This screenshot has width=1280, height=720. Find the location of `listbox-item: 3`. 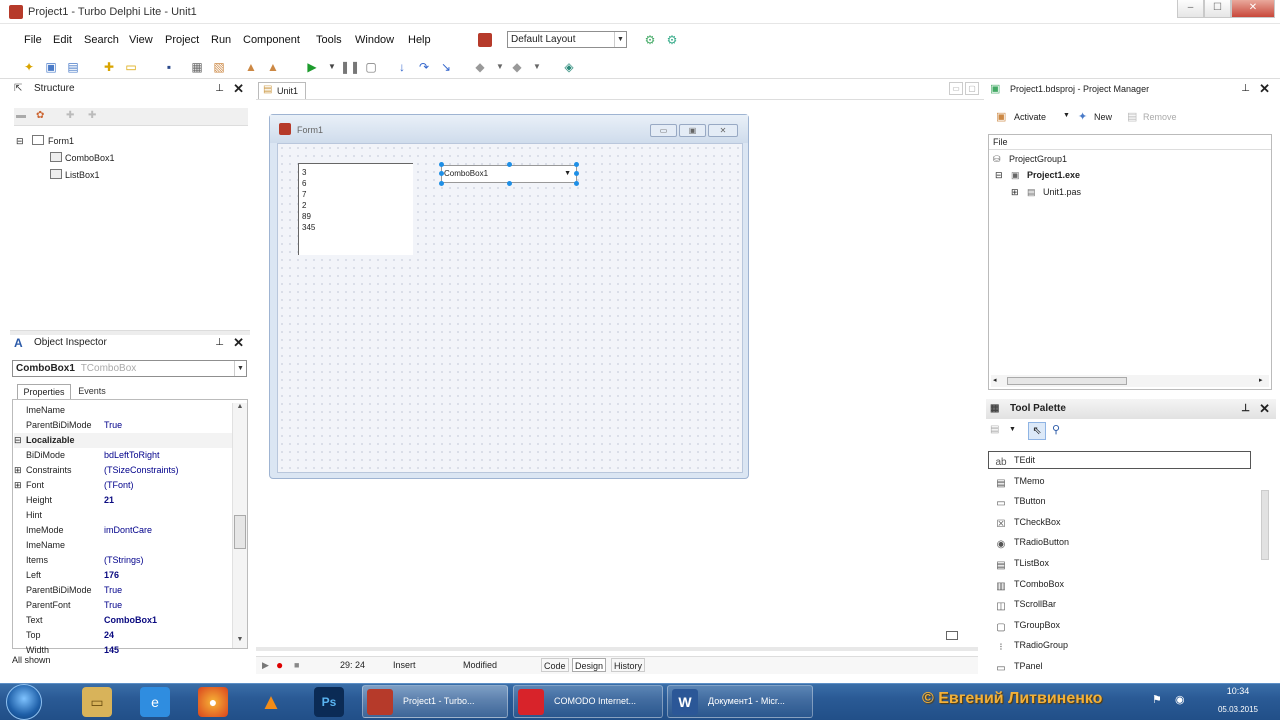

listbox-item: 3 is located at coordinates (304, 172).